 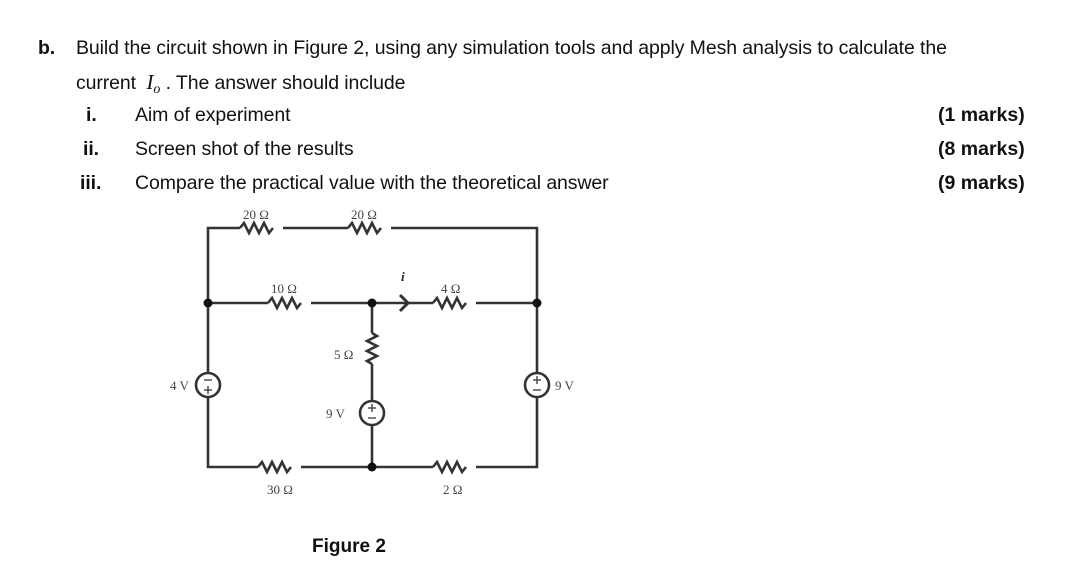 I want to click on label-r-bottom-right: 2 Ω, so click(x=452, y=489).